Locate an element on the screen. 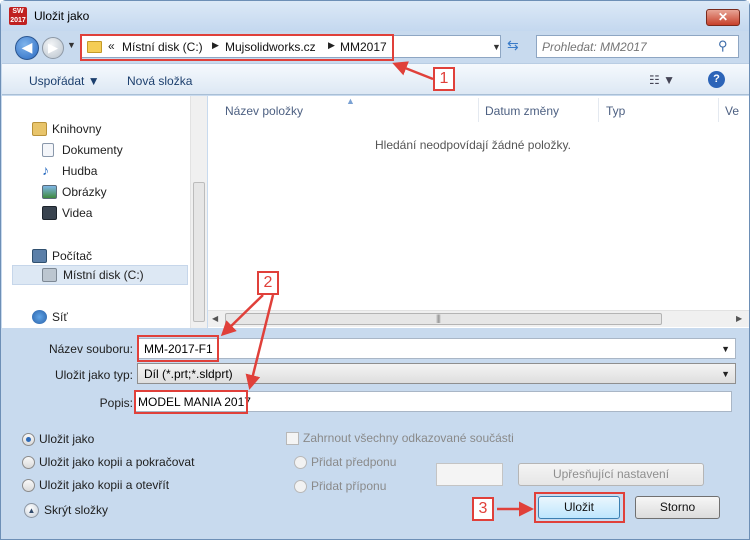 The height and width of the screenshot is (541, 750). command-bar: Uspořádat ▼ Nová složka ☷ ▼ ? is located at coordinates (375, 79).